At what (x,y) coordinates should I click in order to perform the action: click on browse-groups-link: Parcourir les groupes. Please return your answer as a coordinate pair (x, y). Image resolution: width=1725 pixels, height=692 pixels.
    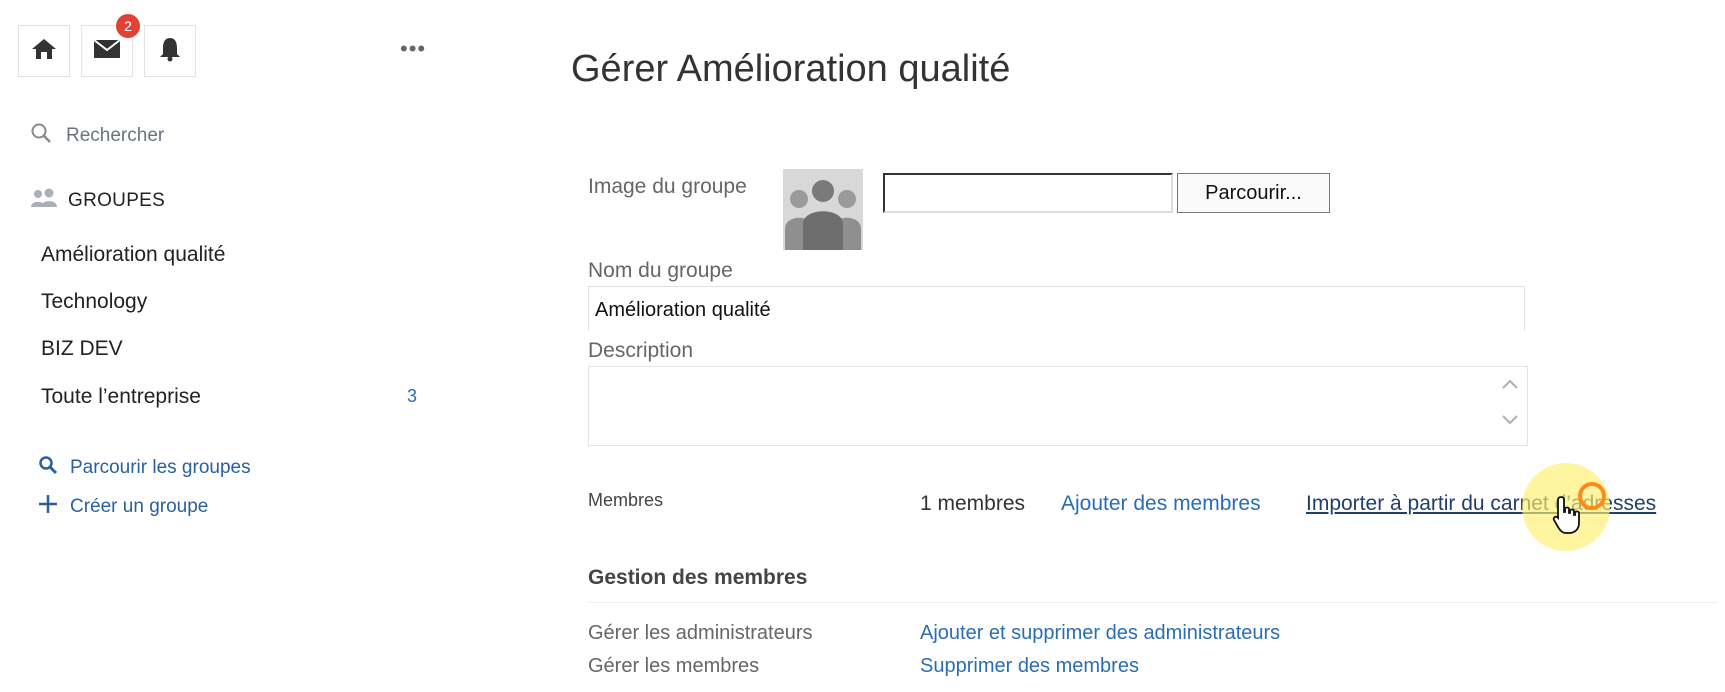
    Looking at the image, I should click on (144, 468).